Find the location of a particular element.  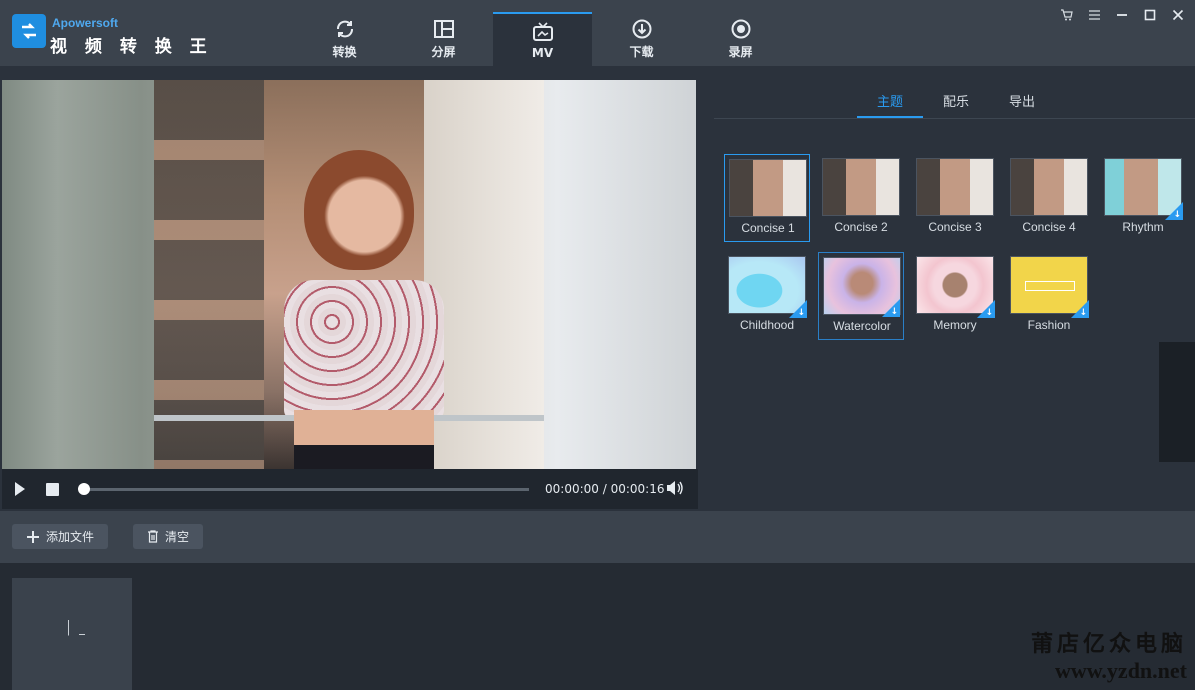

window-controls is located at coordinates (1122, 15).